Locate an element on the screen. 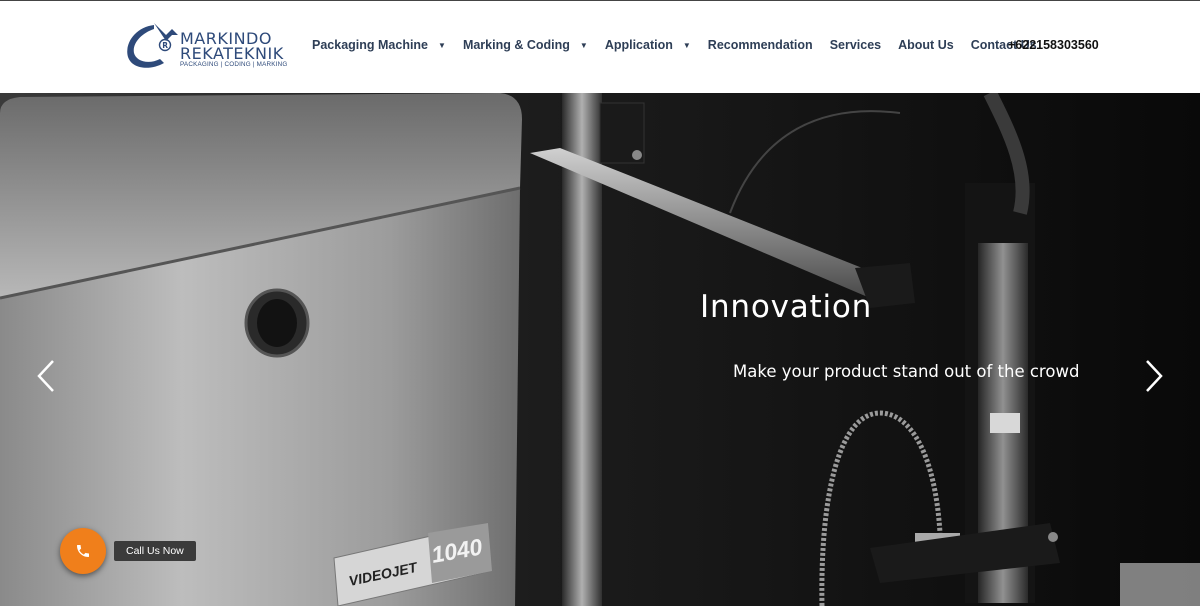  nav-item-label: Services is located at coordinates (855, 45).